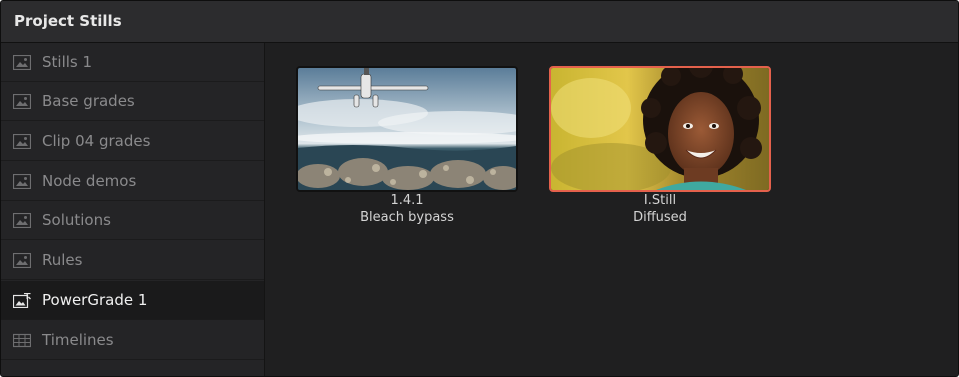 The height and width of the screenshot is (377, 959). What do you see at coordinates (22, 340) in the screenshot?
I see `timeline-album-icon` at bounding box center [22, 340].